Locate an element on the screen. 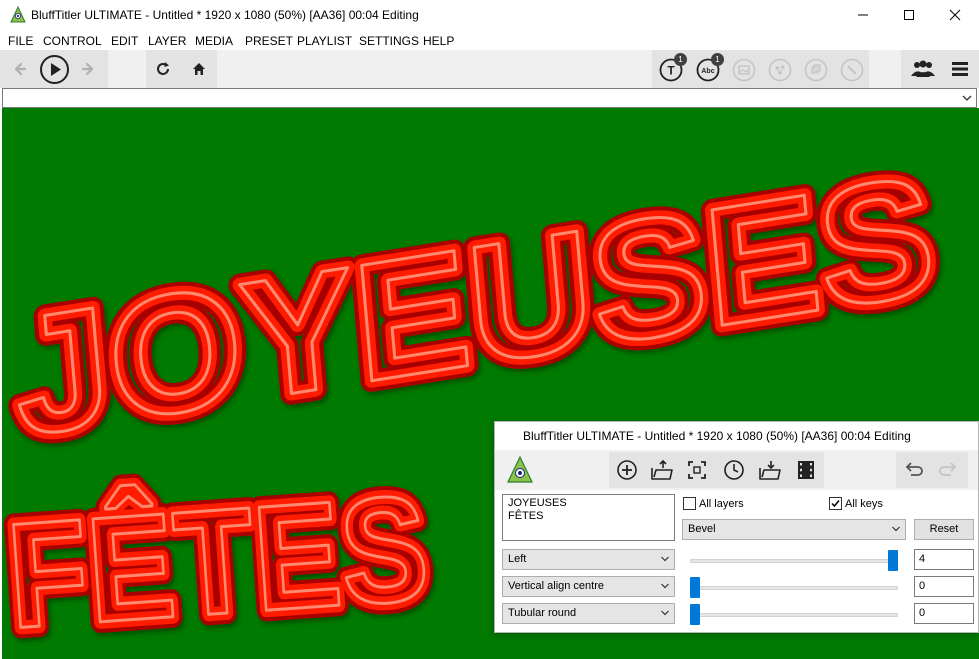 The image size is (979, 659). align-horizontal-select: Left is located at coordinates (588, 559).